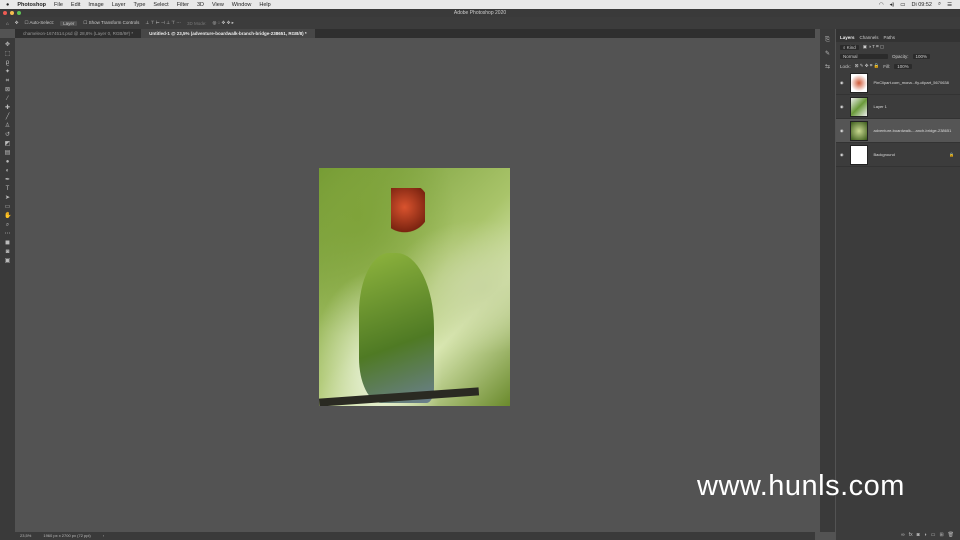 This screenshot has height=540, width=960. What do you see at coordinates (396, 328) in the screenshot?
I see `chameleon-image` at bounding box center [396, 328].